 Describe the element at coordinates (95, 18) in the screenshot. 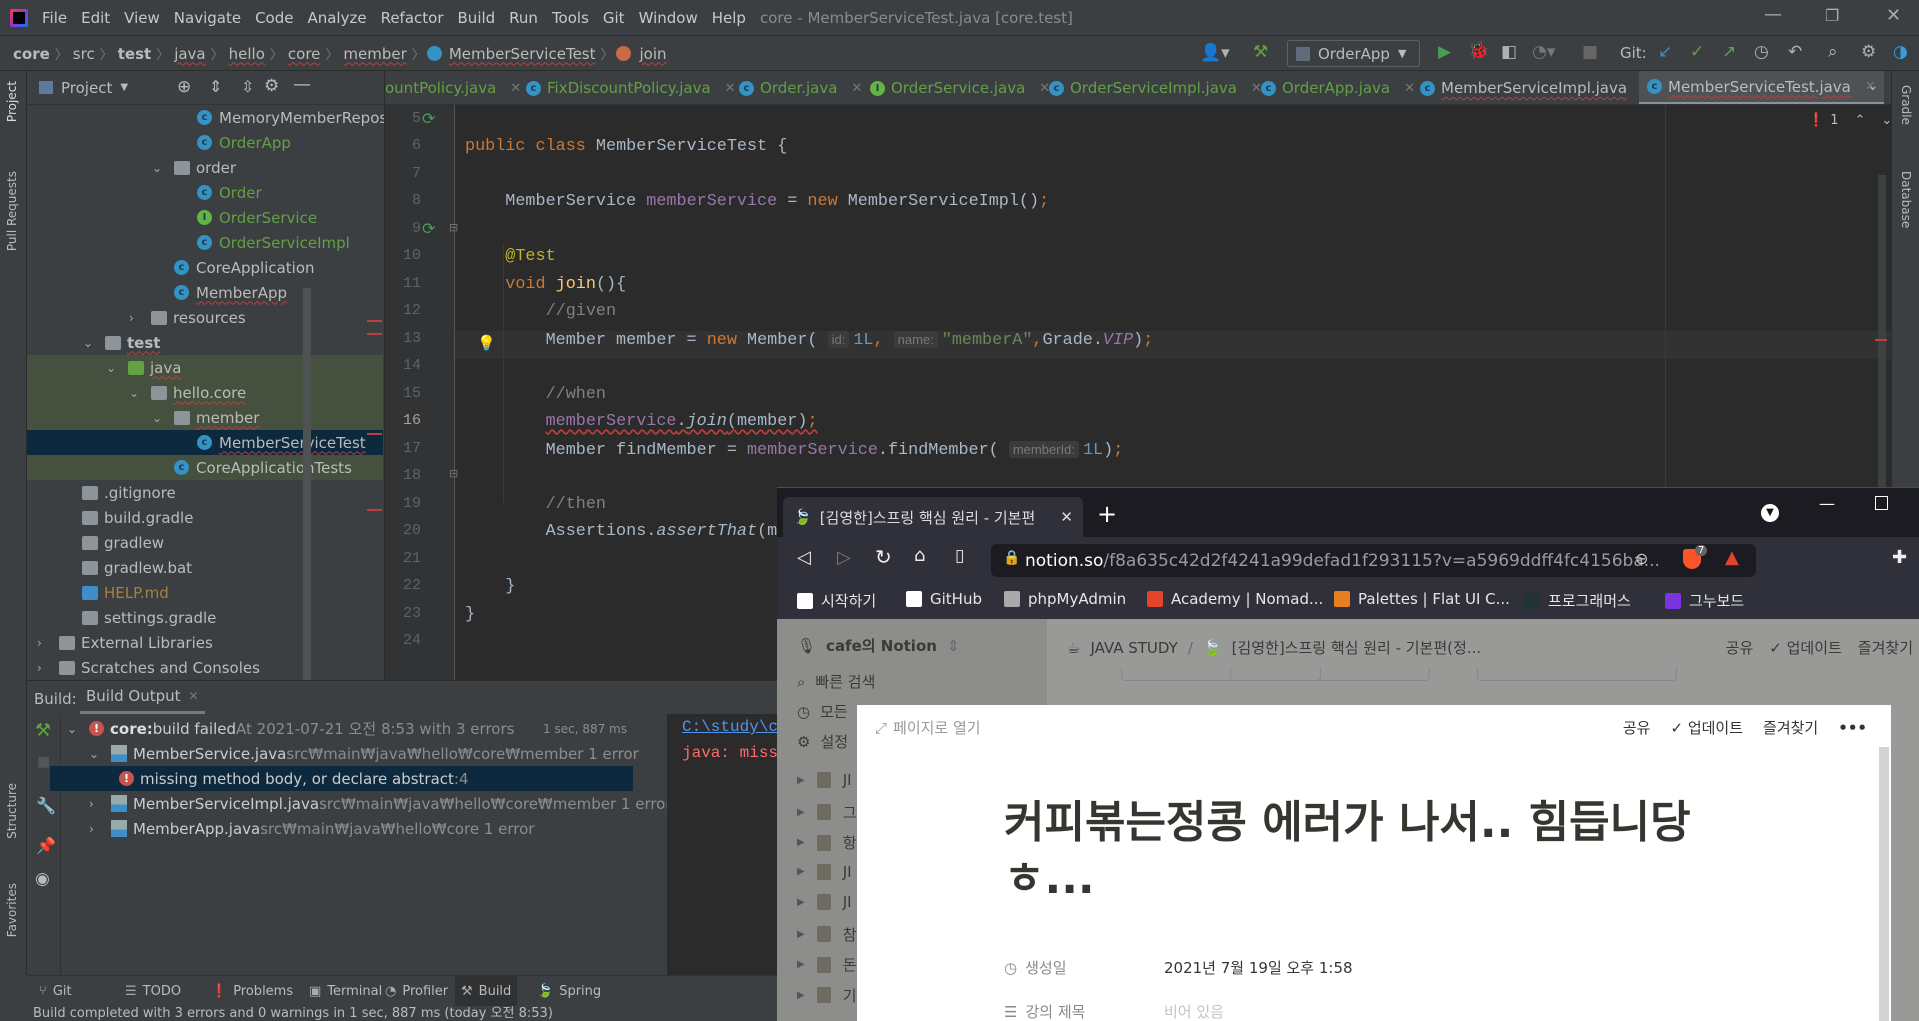

I see `menu-edit: Edit` at that location.